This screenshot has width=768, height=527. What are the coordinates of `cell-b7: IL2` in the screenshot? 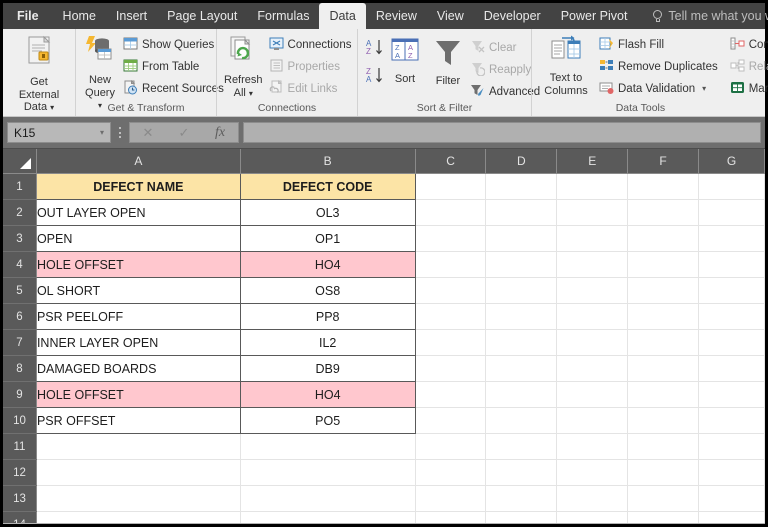 It's located at (327, 342).